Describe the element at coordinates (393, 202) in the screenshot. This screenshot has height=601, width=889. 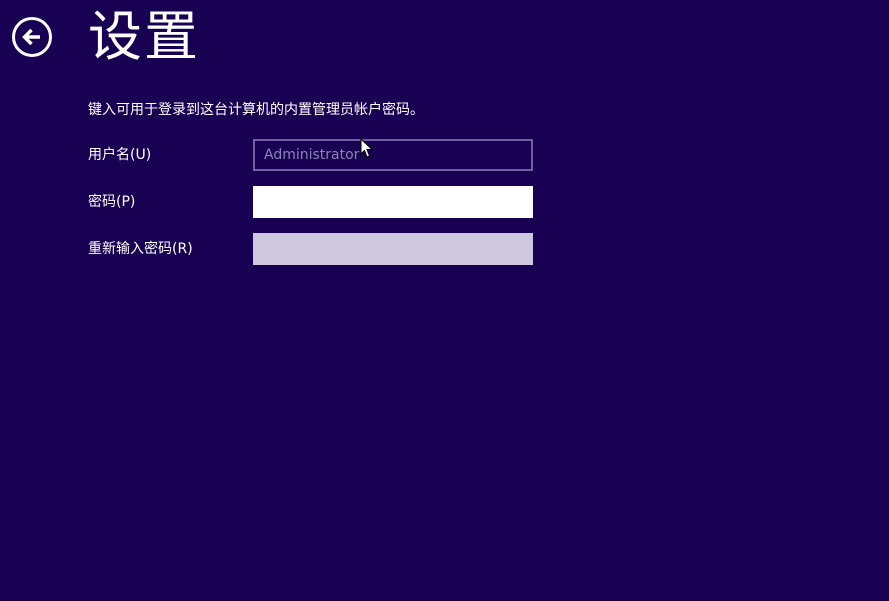
I see `password-field` at that location.